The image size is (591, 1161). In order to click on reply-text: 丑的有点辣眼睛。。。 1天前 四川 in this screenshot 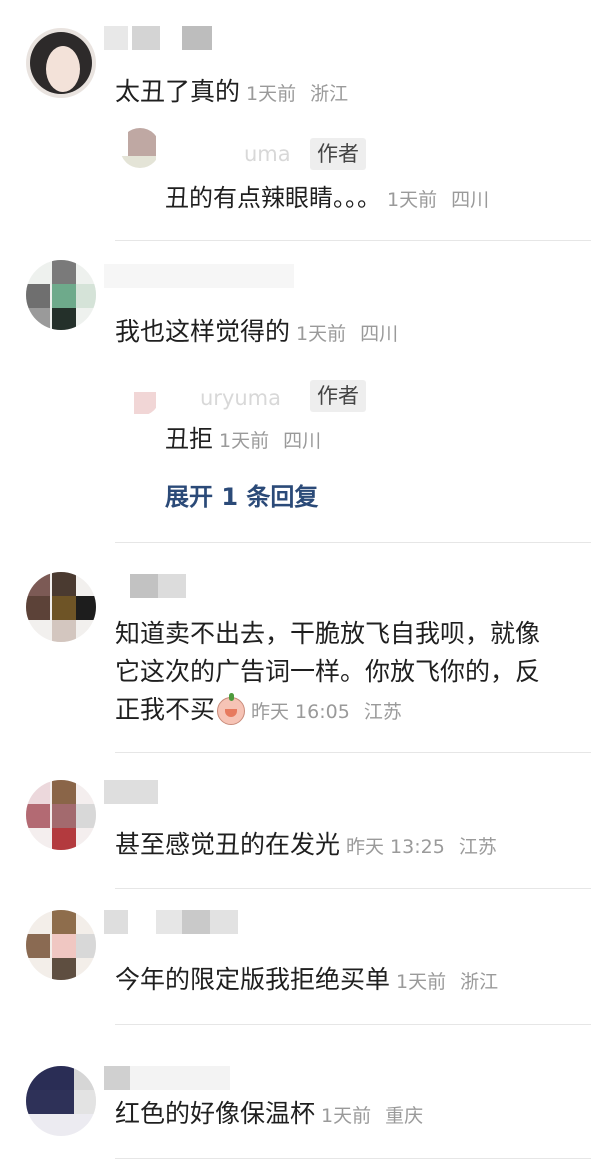, I will do `click(327, 198)`.